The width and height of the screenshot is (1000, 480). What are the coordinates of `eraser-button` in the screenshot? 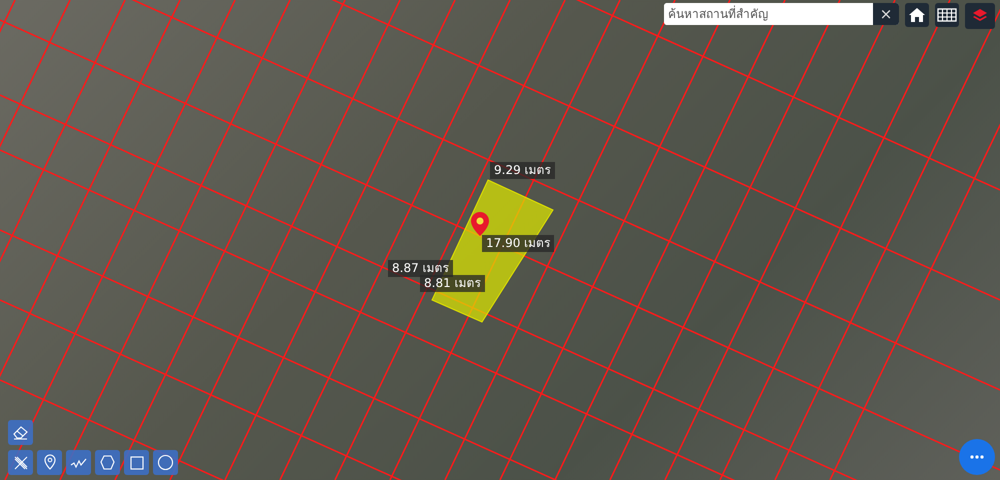 It's located at (20, 432).